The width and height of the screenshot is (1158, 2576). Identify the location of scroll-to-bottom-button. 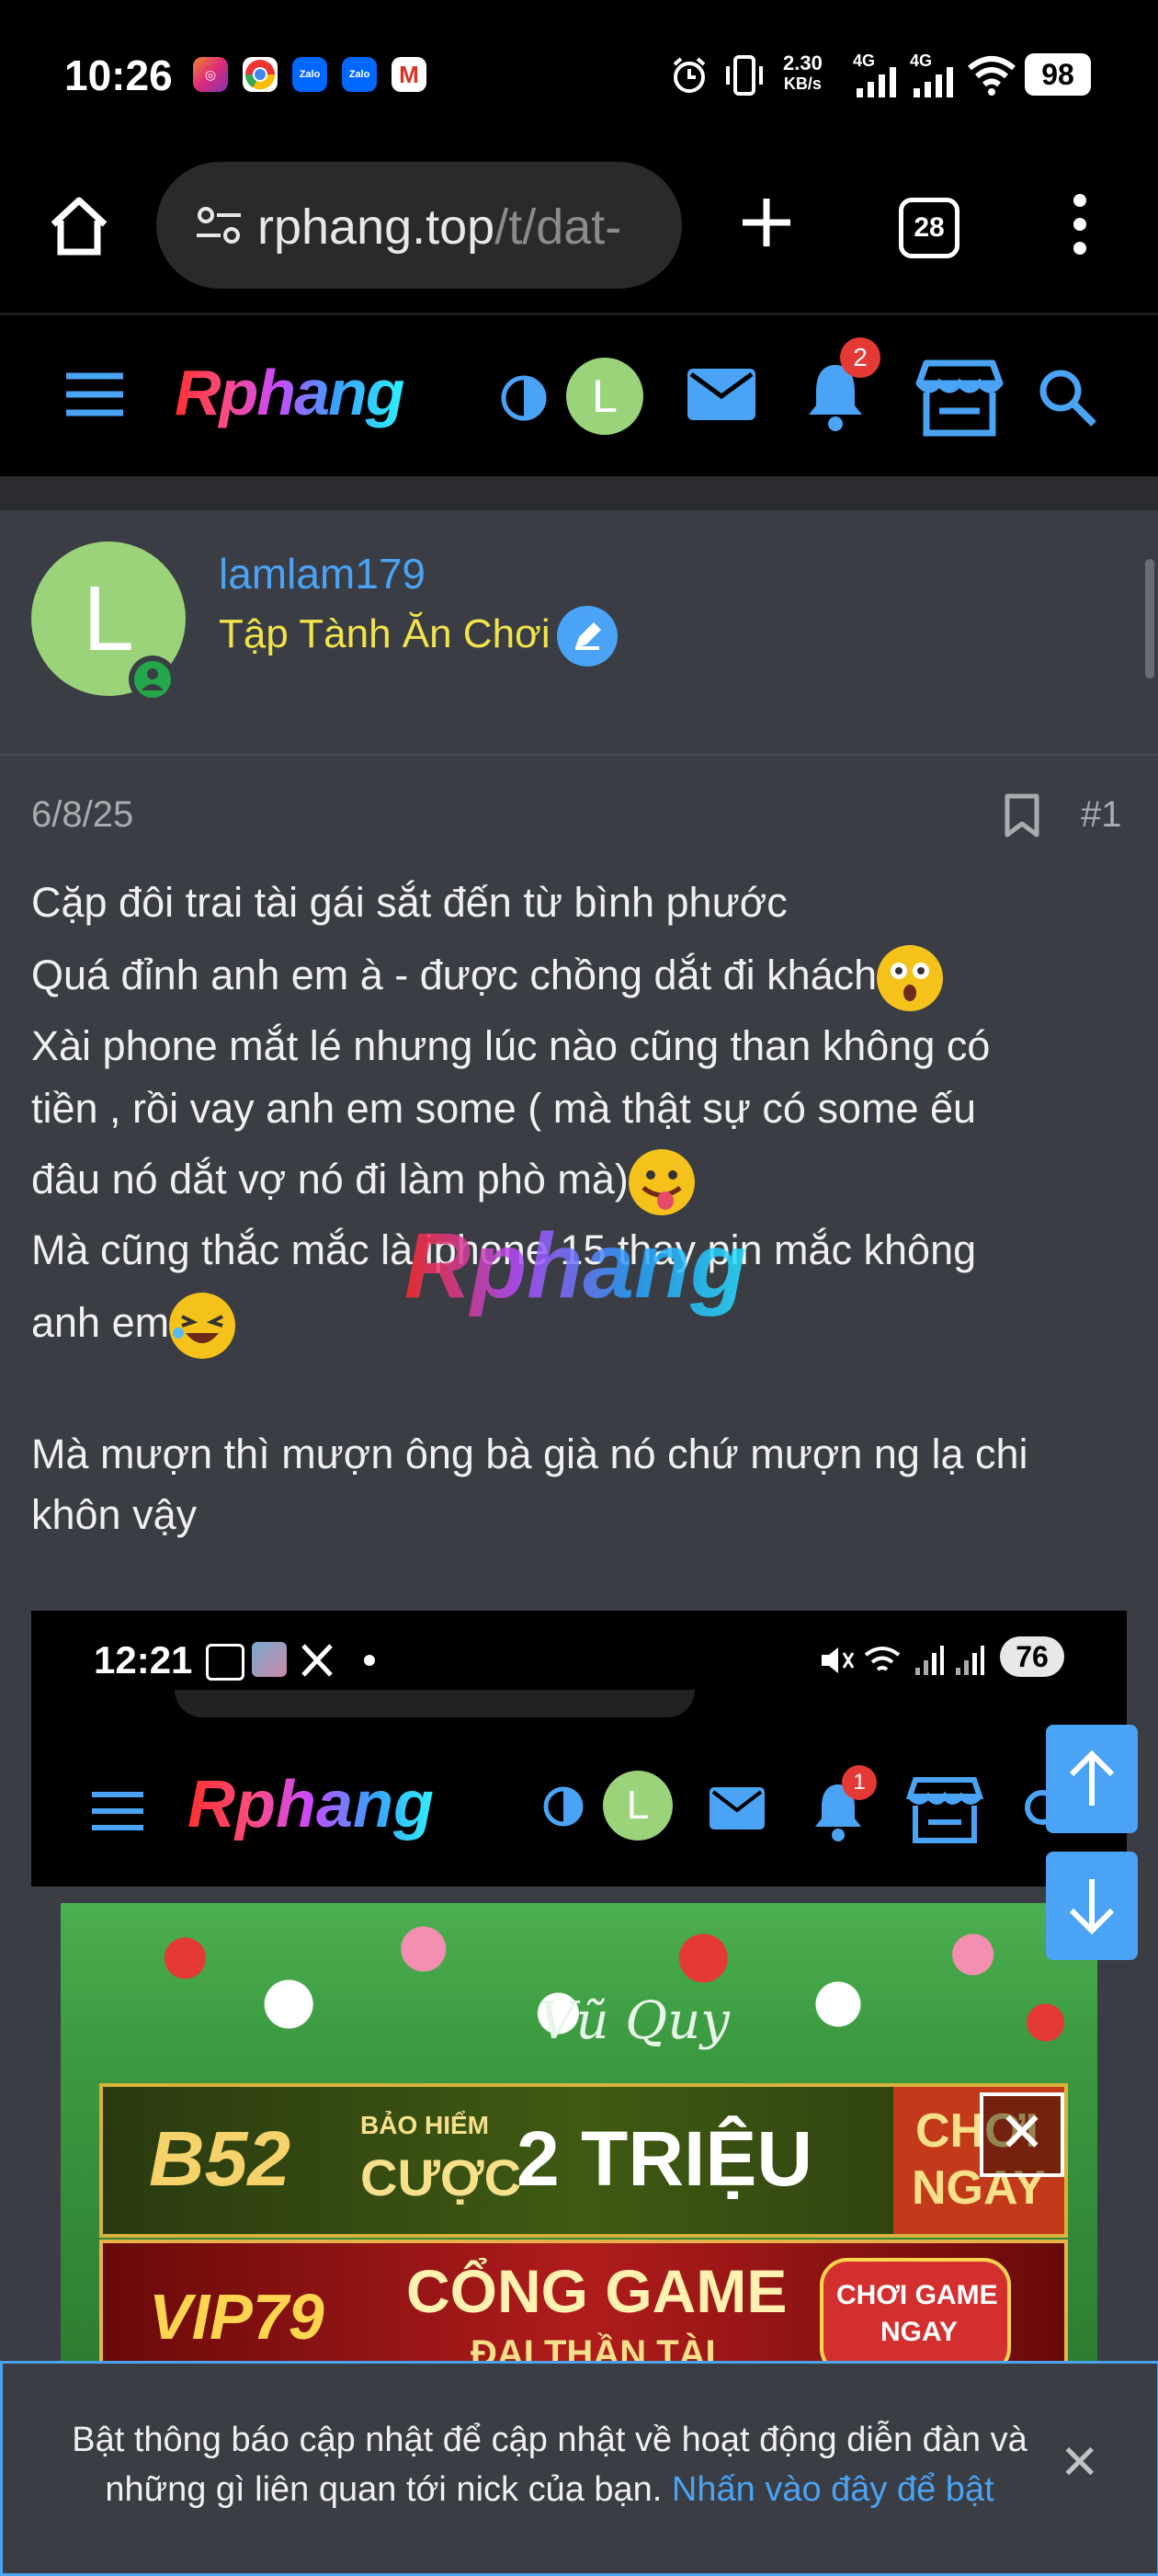
(1092, 1906).